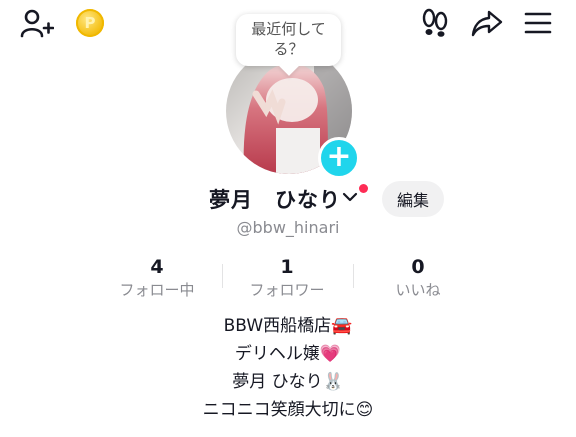 This screenshot has width=576, height=437. I want to click on coin-icon: P, so click(90, 23).